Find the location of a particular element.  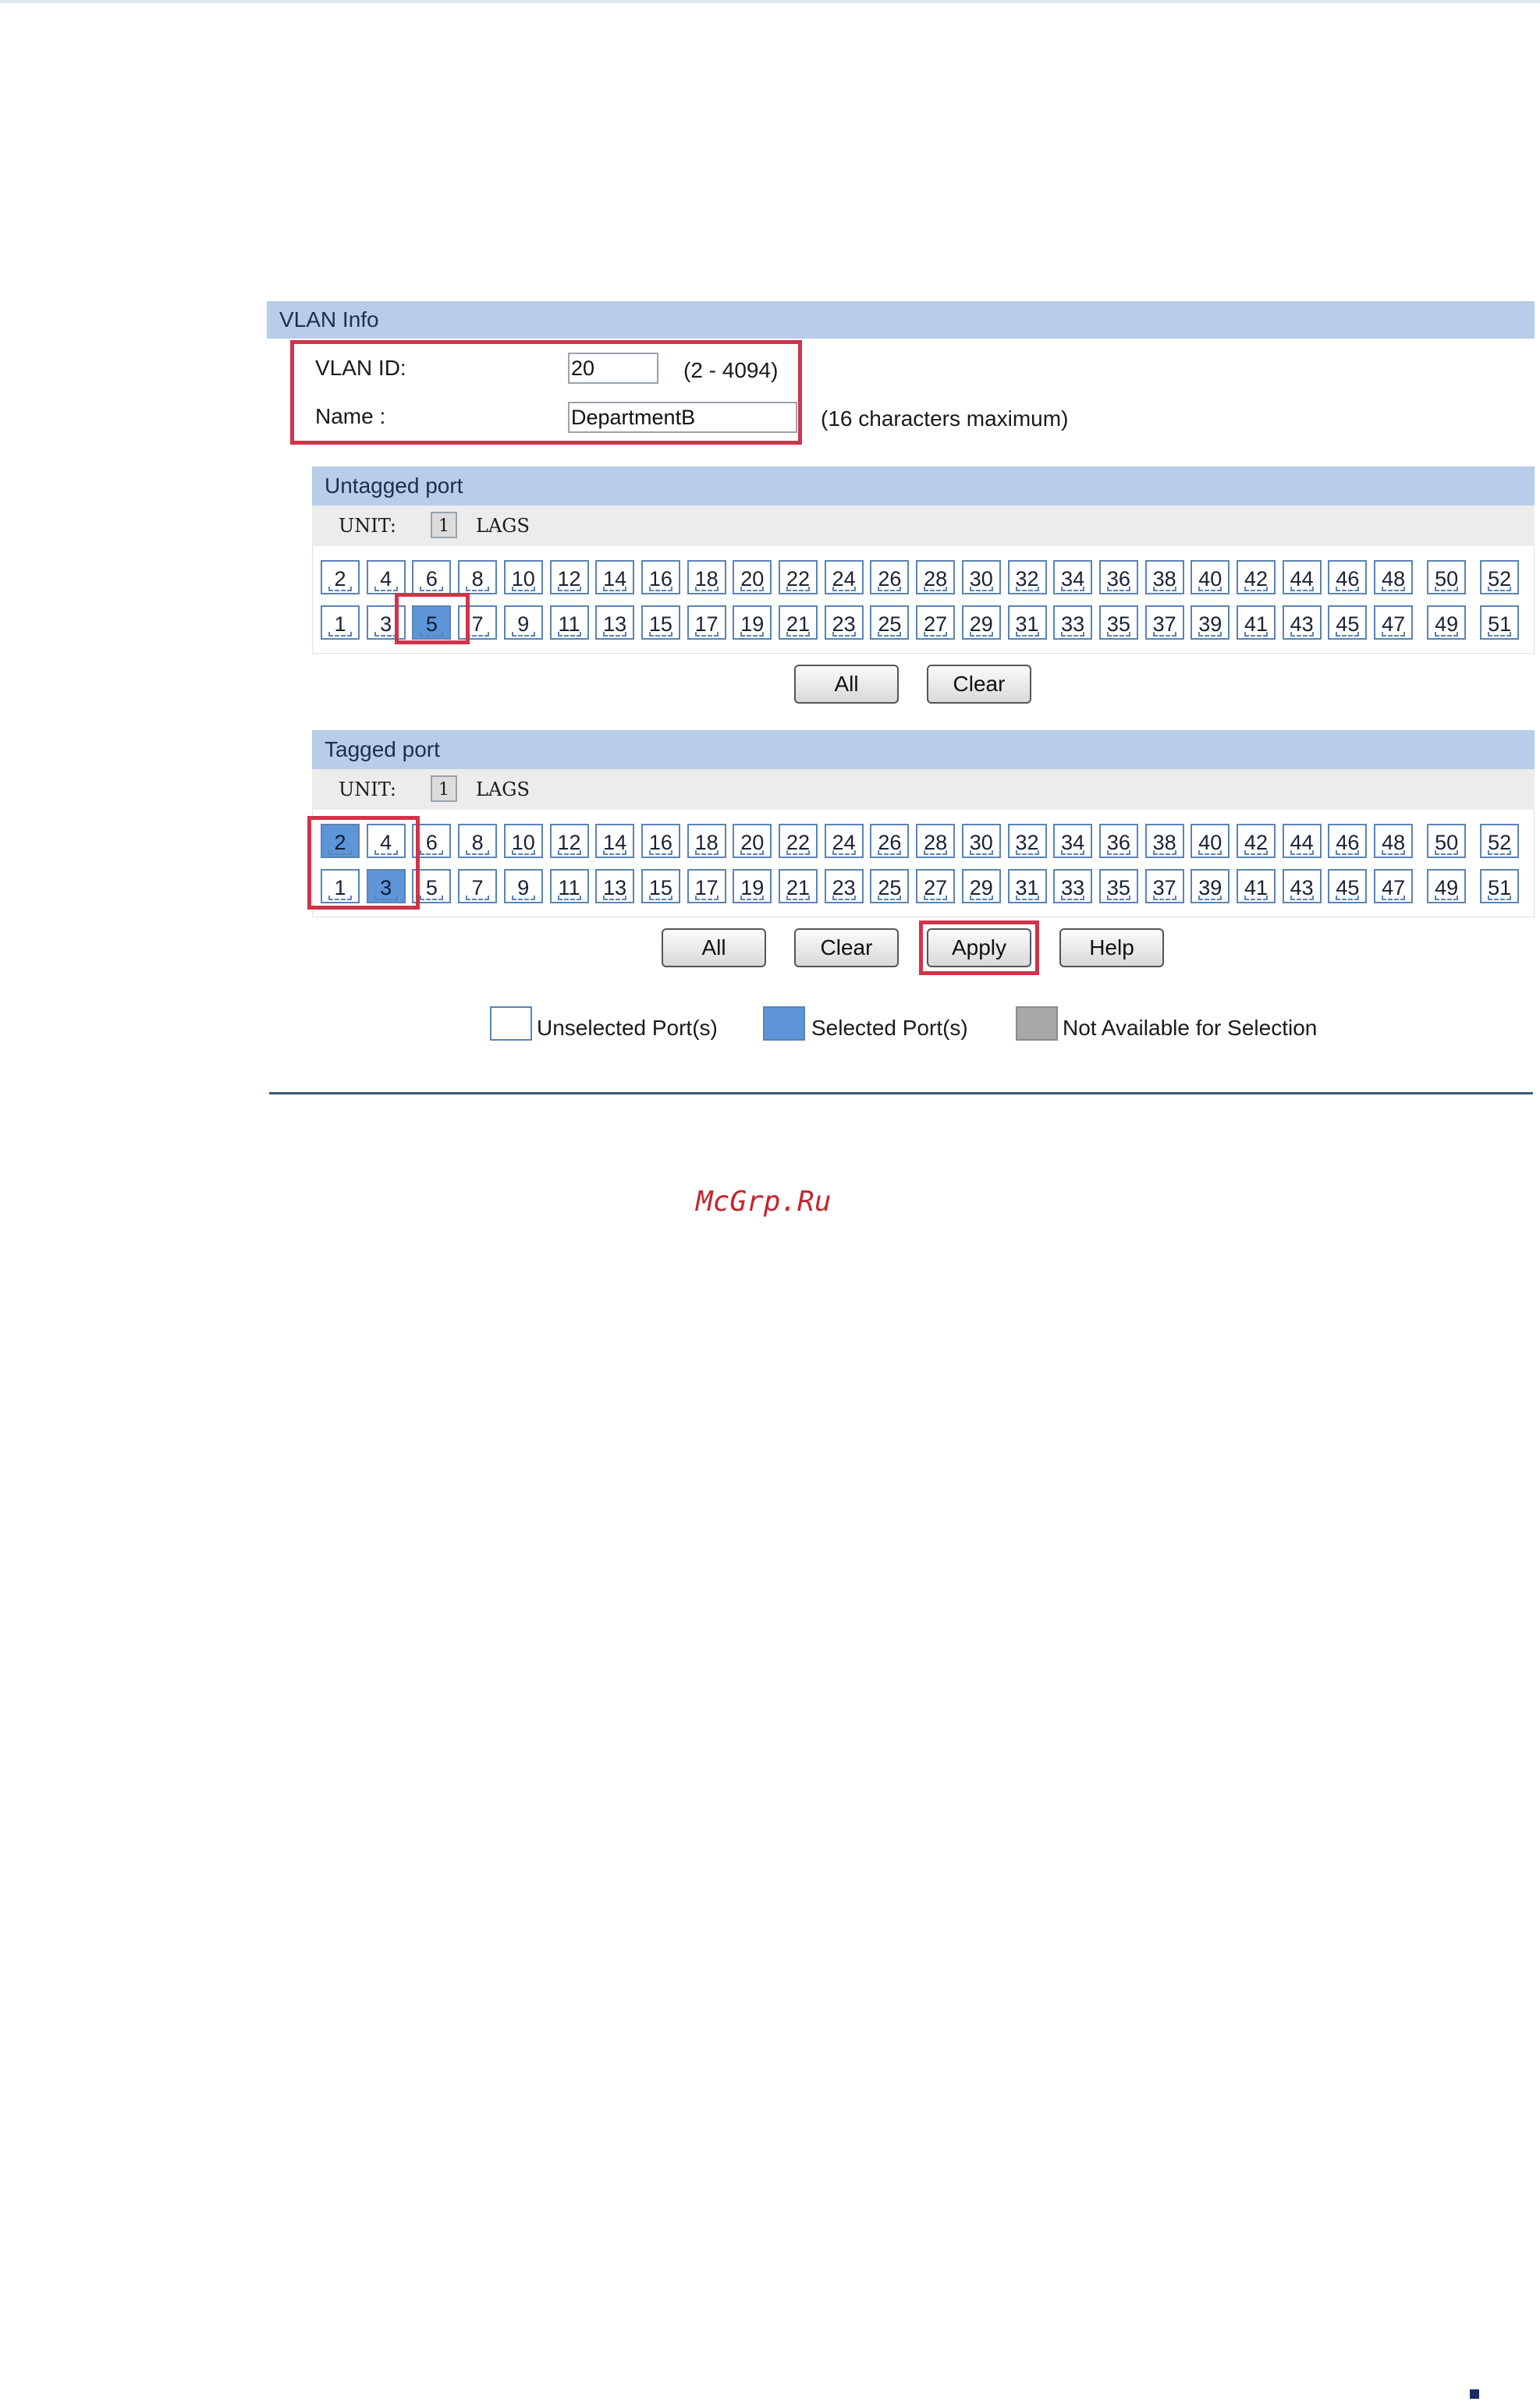

untagged-port-18: 18 is located at coordinates (706, 577).